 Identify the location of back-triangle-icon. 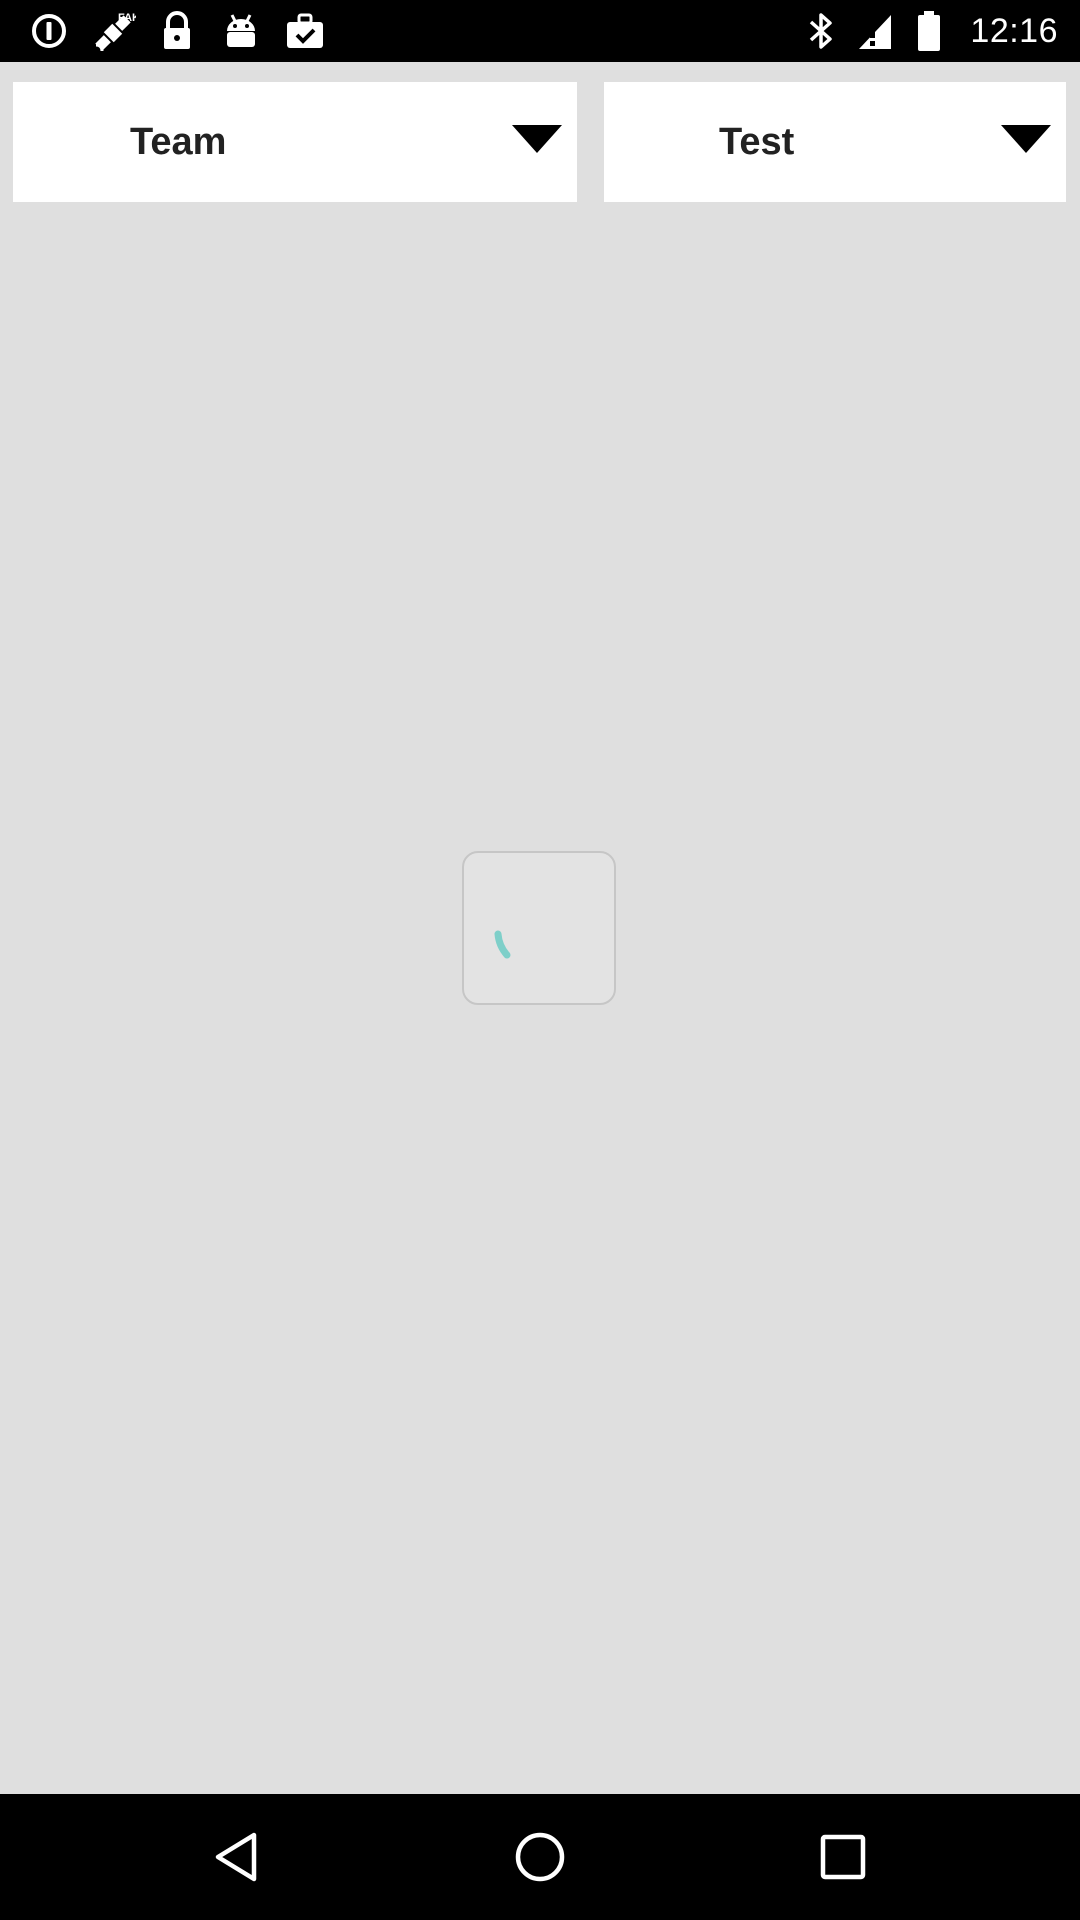
(236, 1857).